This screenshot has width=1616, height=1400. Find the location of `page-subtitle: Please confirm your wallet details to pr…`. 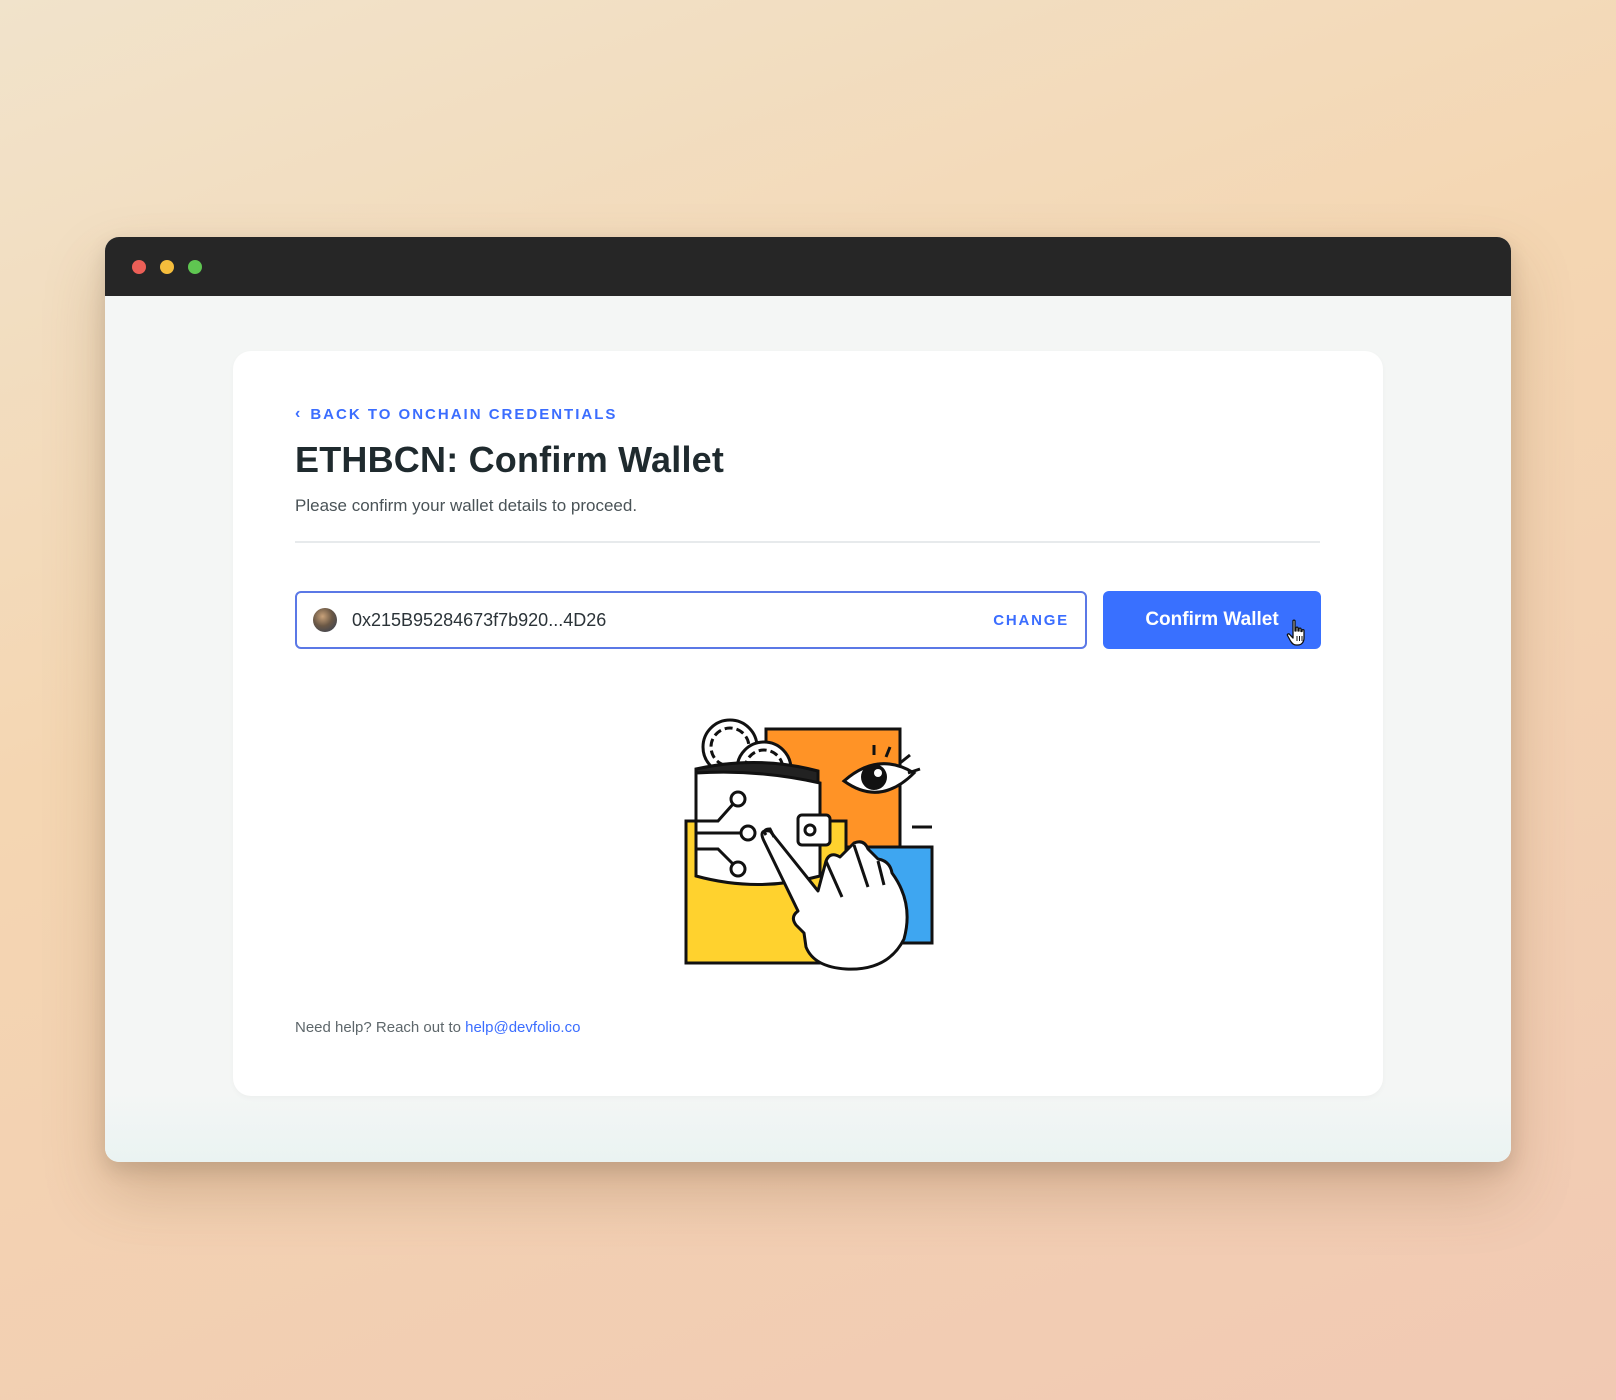

page-subtitle: Please confirm your wallet details to pr… is located at coordinates (466, 505).